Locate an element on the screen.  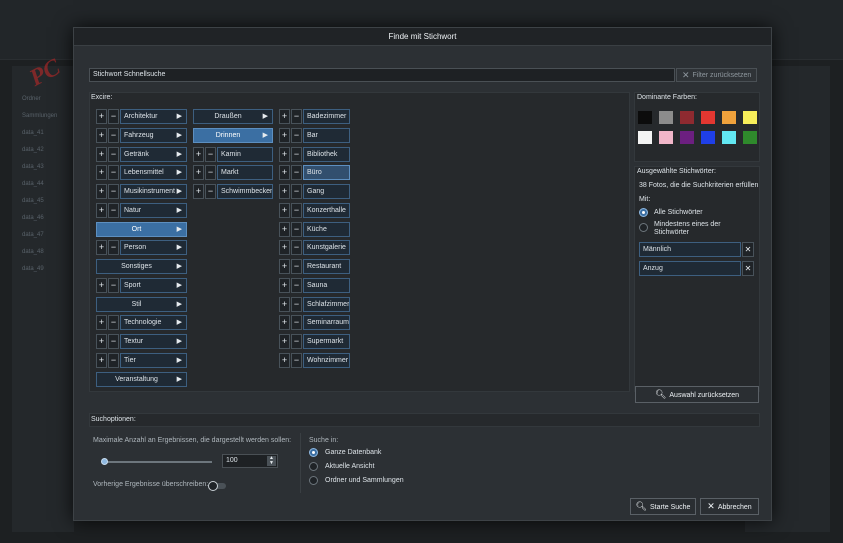
keyword-ort-label: Ort ▶ is located at coordinates (141, 229).